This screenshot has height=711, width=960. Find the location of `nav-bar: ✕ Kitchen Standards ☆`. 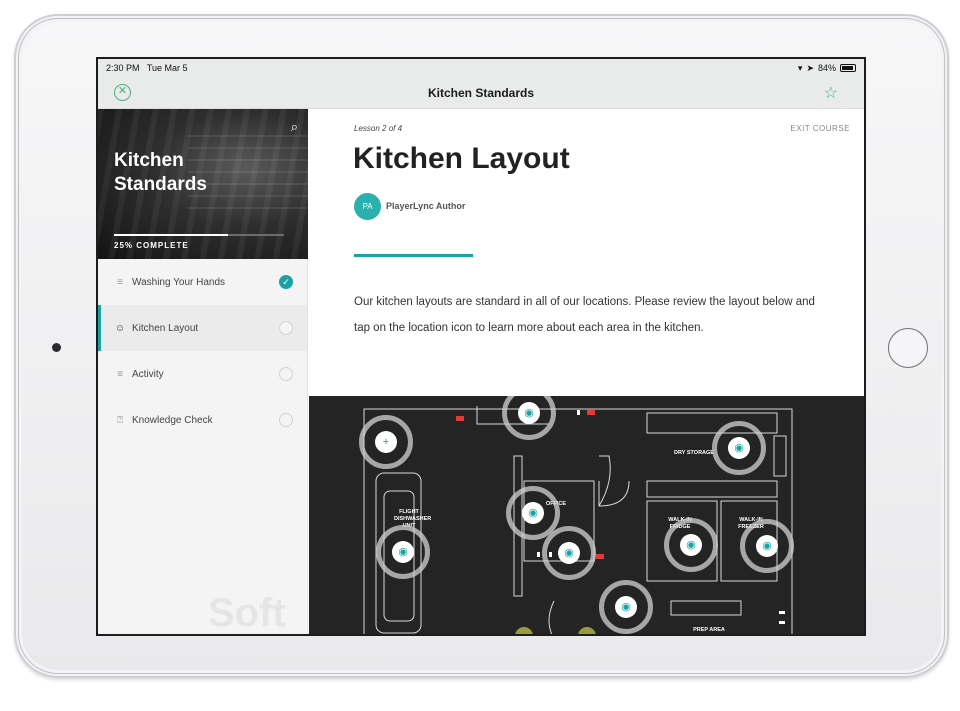

nav-bar: ✕ Kitchen Standards ☆ is located at coordinates (481, 93).